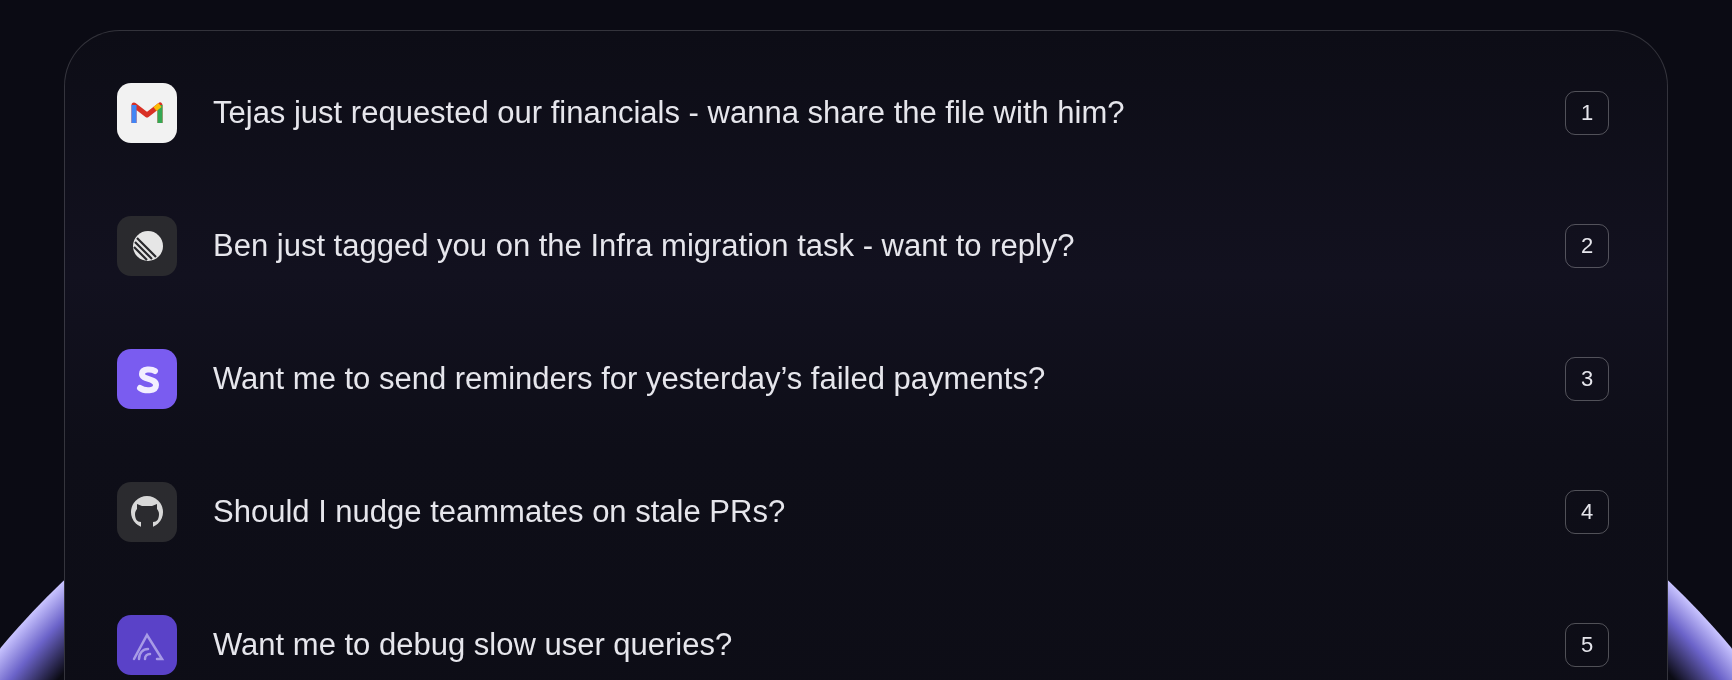 The image size is (1732, 680). I want to click on shortcut-key: 3, so click(1587, 378).